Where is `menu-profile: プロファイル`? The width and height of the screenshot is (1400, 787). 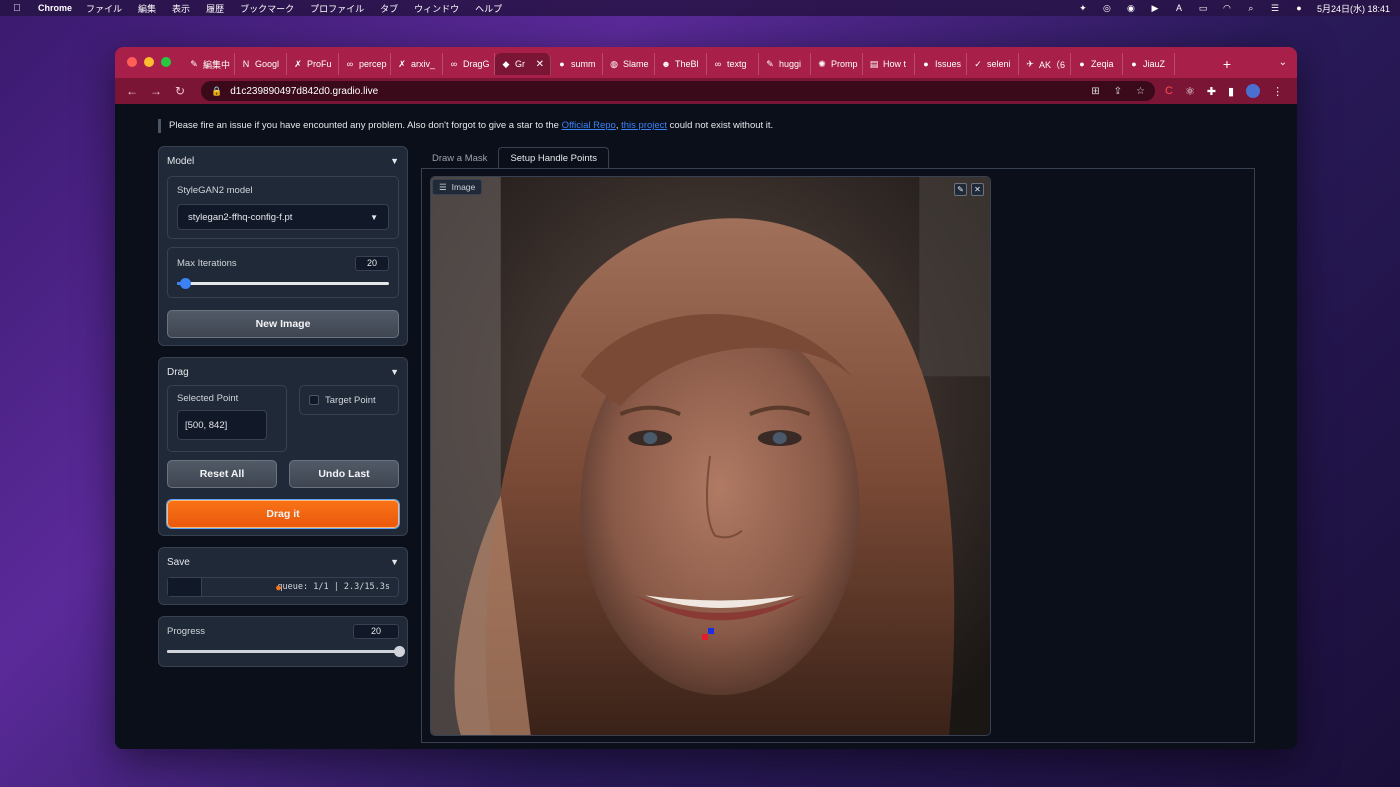
menu-profile: プロファイル is located at coordinates (337, 8).